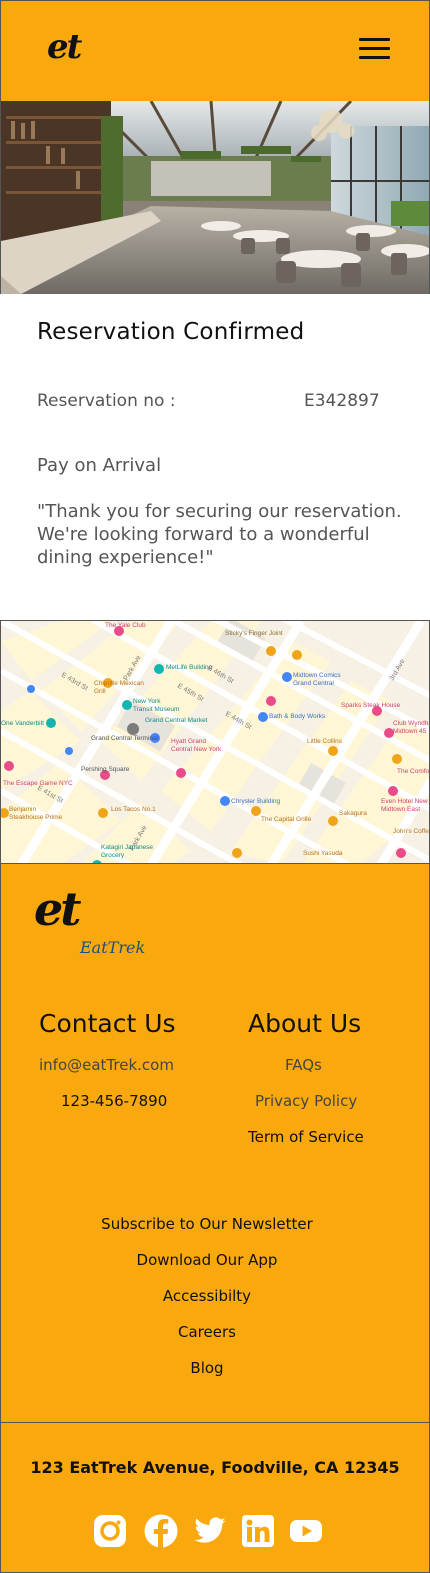 This screenshot has height=1573, width=430. I want to click on contact-email-link: info@eatTrek.com, so click(106, 1065).